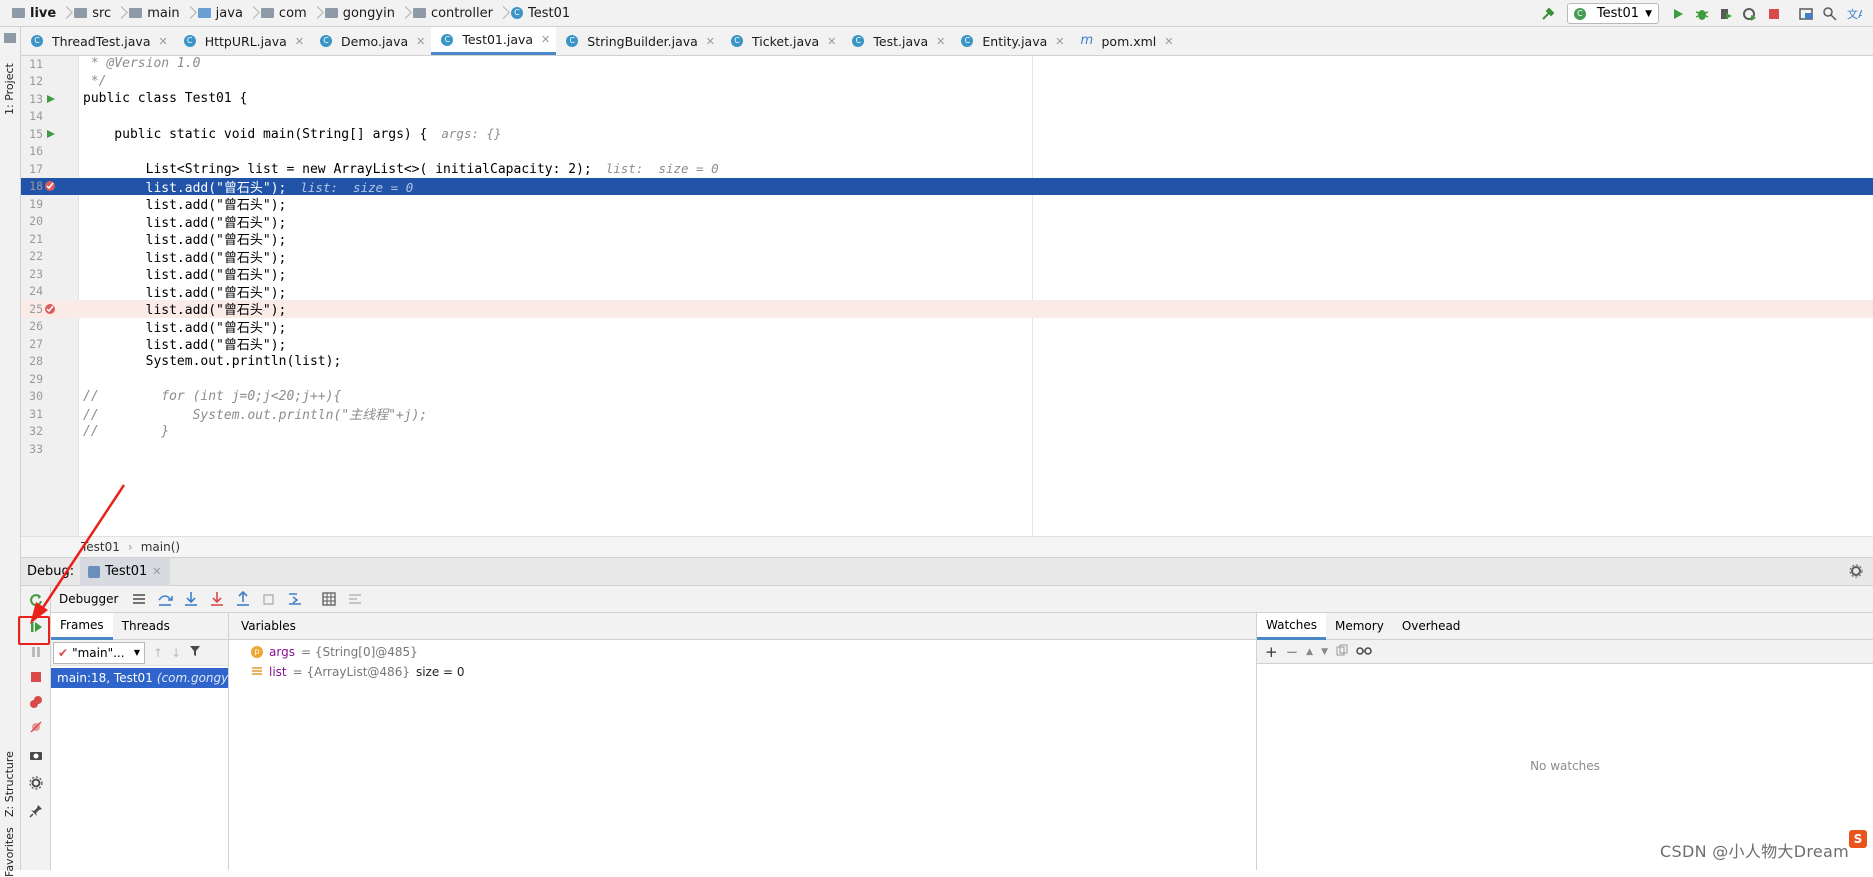 This screenshot has width=1873, height=877. Describe the element at coordinates (1124, 41) in the screenshot. I see `editor-tab: m pom.xml ✕` at that location.